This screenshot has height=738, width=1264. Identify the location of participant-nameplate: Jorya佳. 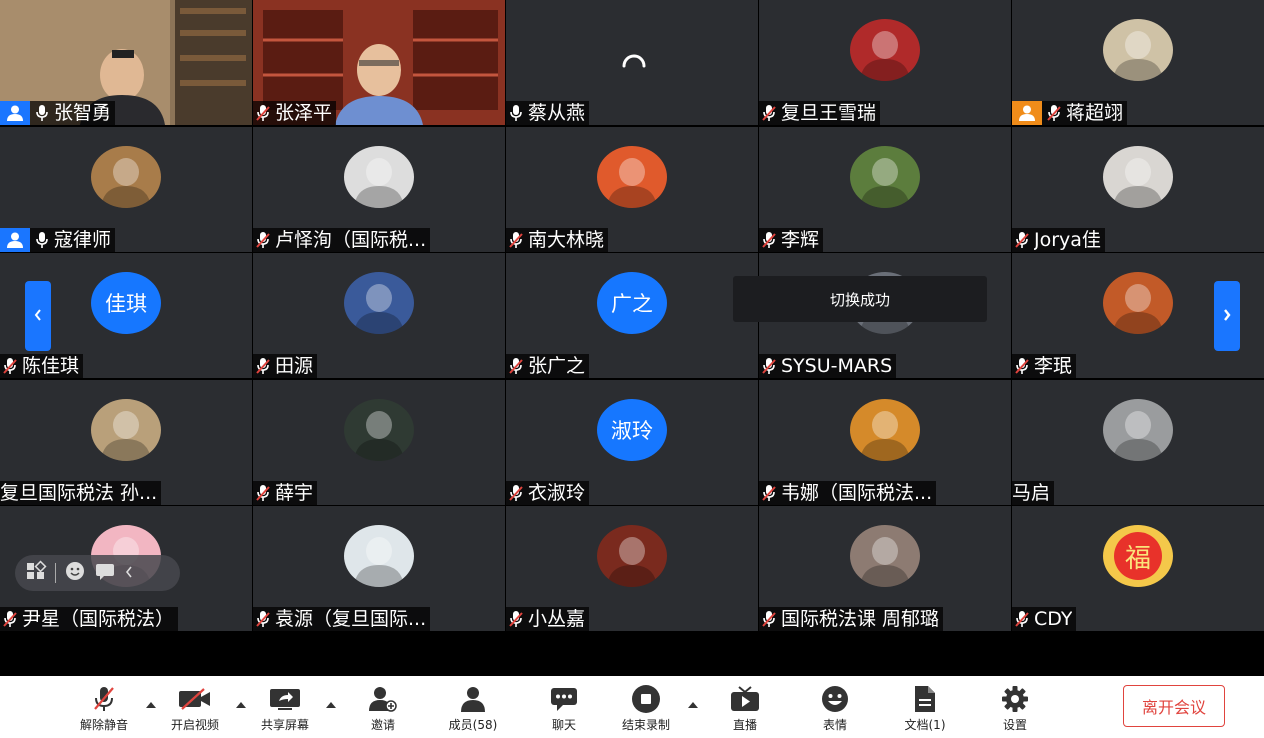
(1058, 240).